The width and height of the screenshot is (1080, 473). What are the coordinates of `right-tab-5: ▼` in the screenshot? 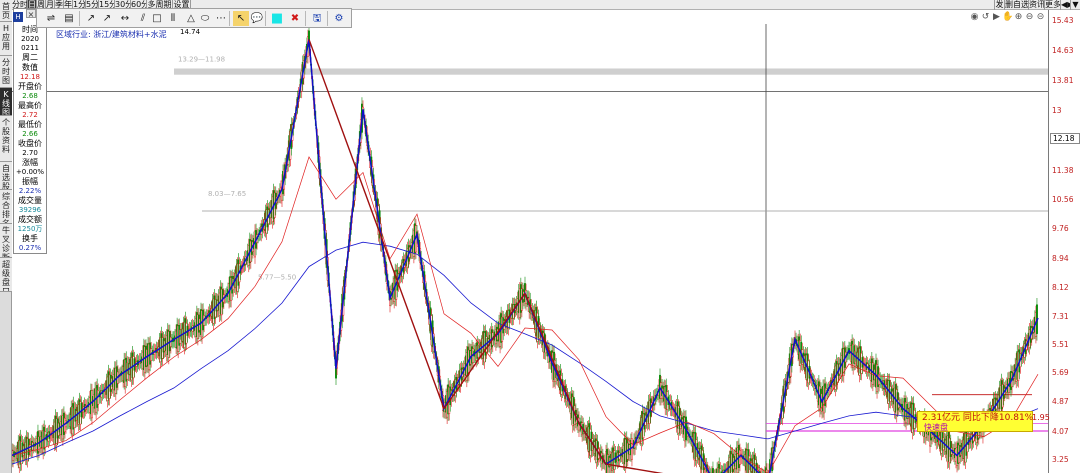 It's located at (1075, 5).